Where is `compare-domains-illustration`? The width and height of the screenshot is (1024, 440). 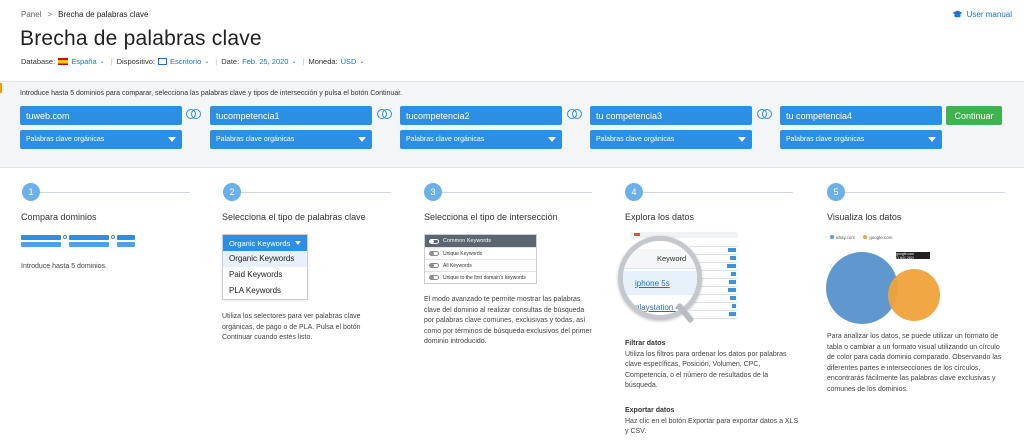
compare-domains-illustration is located at coordinates (78, 242).